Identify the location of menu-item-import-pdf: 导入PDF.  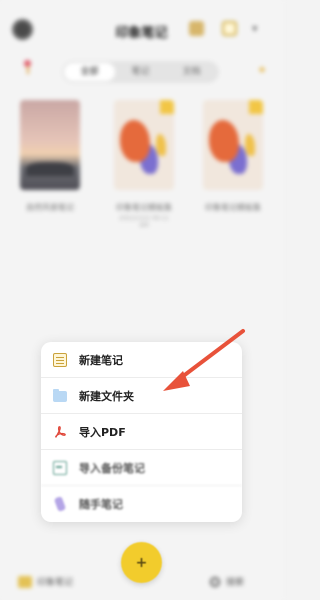
(141, 432).